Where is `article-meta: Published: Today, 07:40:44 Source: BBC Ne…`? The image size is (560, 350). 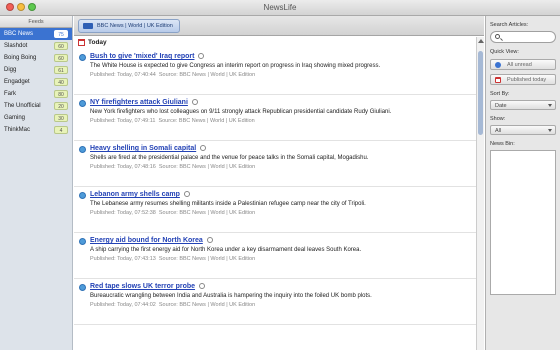 article-meta: Published: Today, 07:40:44 Source: BBC Ne… is located at coordinates (280, 75).